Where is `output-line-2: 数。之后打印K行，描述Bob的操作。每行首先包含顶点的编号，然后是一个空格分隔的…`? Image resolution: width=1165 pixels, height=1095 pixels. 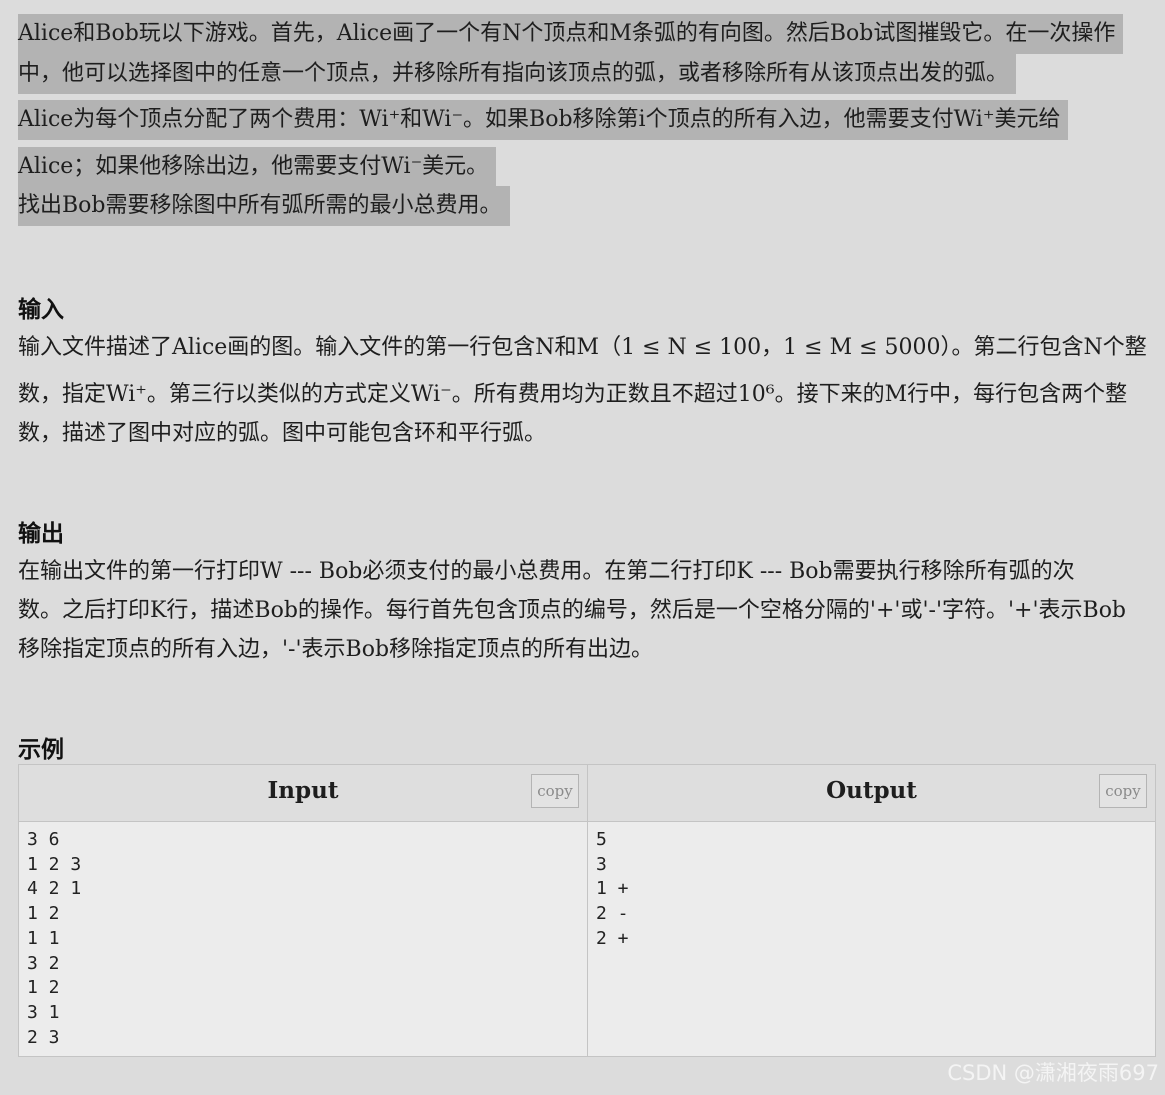
output-line-2: 数。之后打印K行，描述Bob的操作。每行首先包含顶点的编号，然后是一个空格分隔的… is located at coordinates (572, 610).